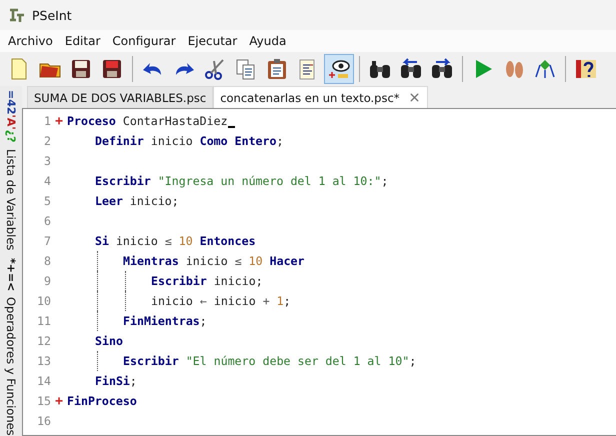 Image resolution: width=616 pixels, height=436 pixels. Describe the element at coordinates (47, 281) in the screenshot. I see `line-number: 9` at that location.